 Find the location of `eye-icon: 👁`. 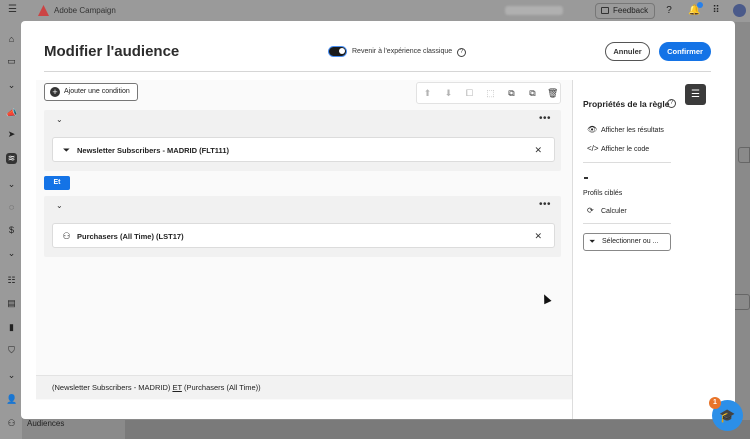

eye-icon: 👁 is located at coordinates (592, 129).